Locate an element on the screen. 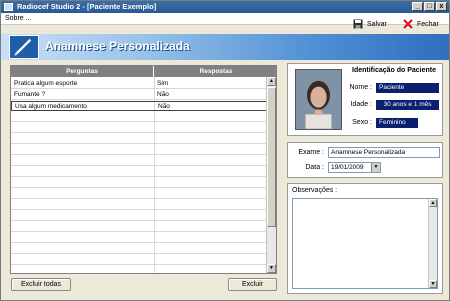  table-row: Pratica algum esporte Sim is located at coordinates (139, 84).